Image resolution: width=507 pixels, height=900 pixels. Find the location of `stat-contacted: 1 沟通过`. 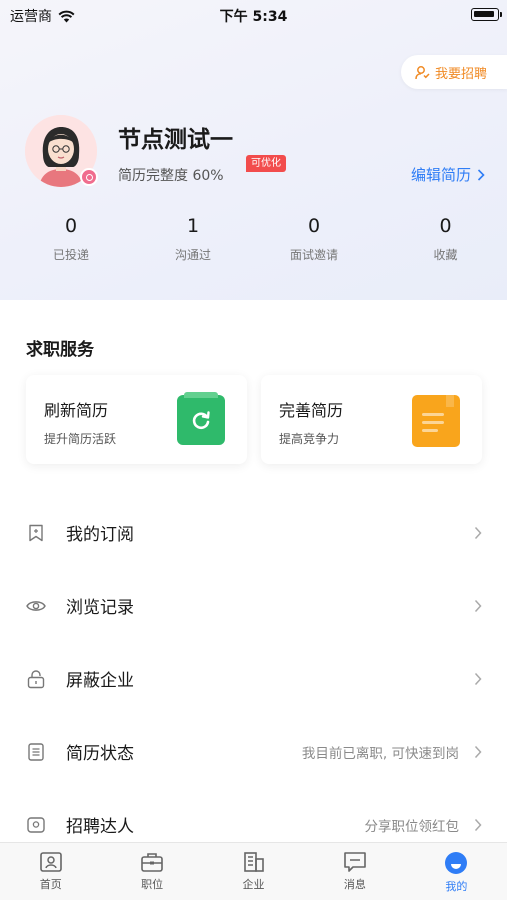

stat-contacted: 1 沟通过 is located at coordinates (193, 239).